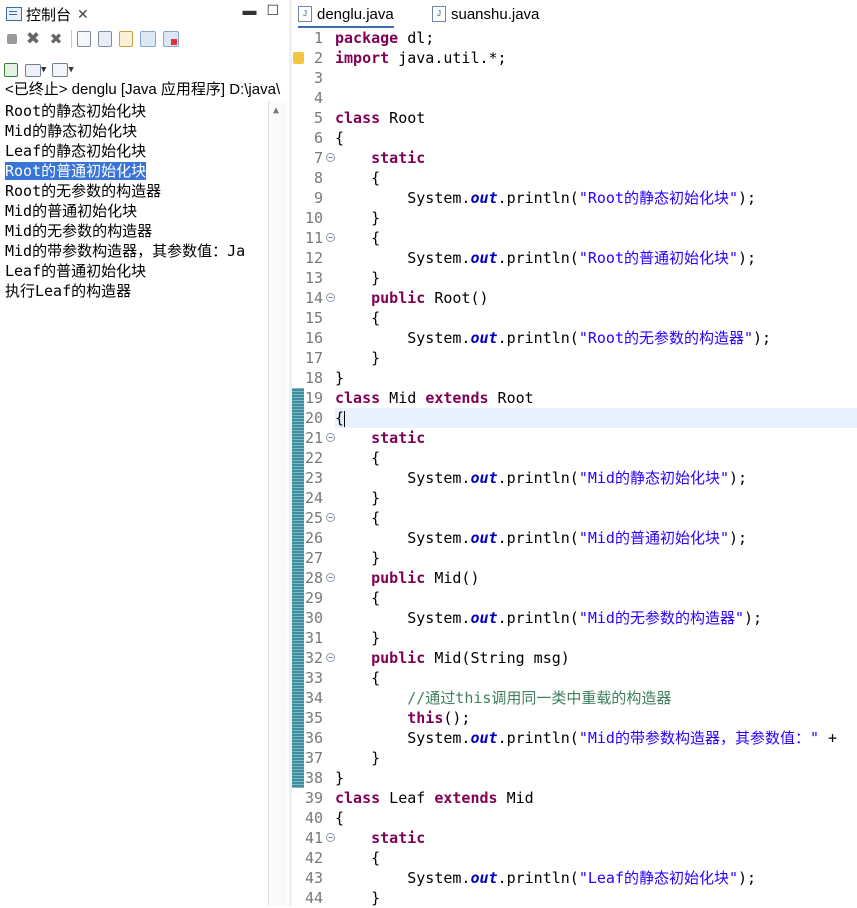 The width and height of the screenshot is (857, 908). I want to click on code-token: public, so click(398, 658).